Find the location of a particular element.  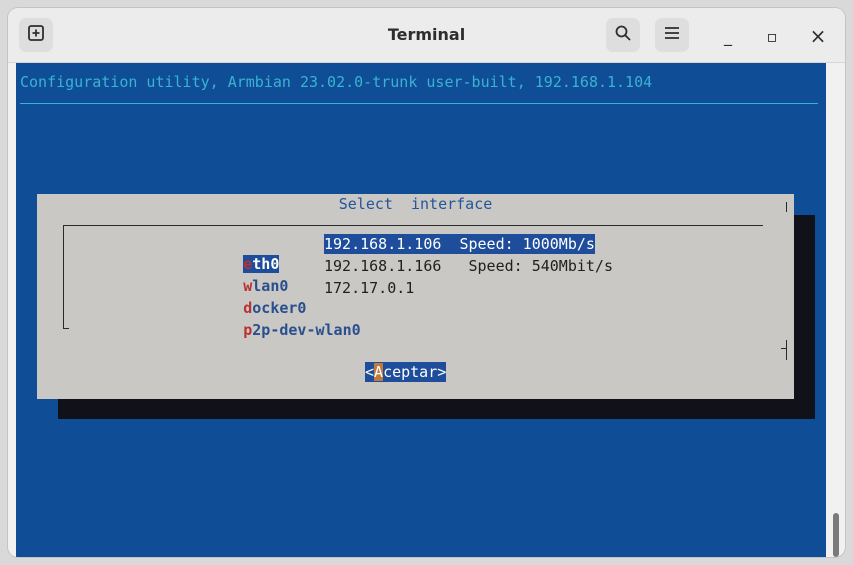

interface-item-eth0: eth0 is located at coordinates (225, 253).